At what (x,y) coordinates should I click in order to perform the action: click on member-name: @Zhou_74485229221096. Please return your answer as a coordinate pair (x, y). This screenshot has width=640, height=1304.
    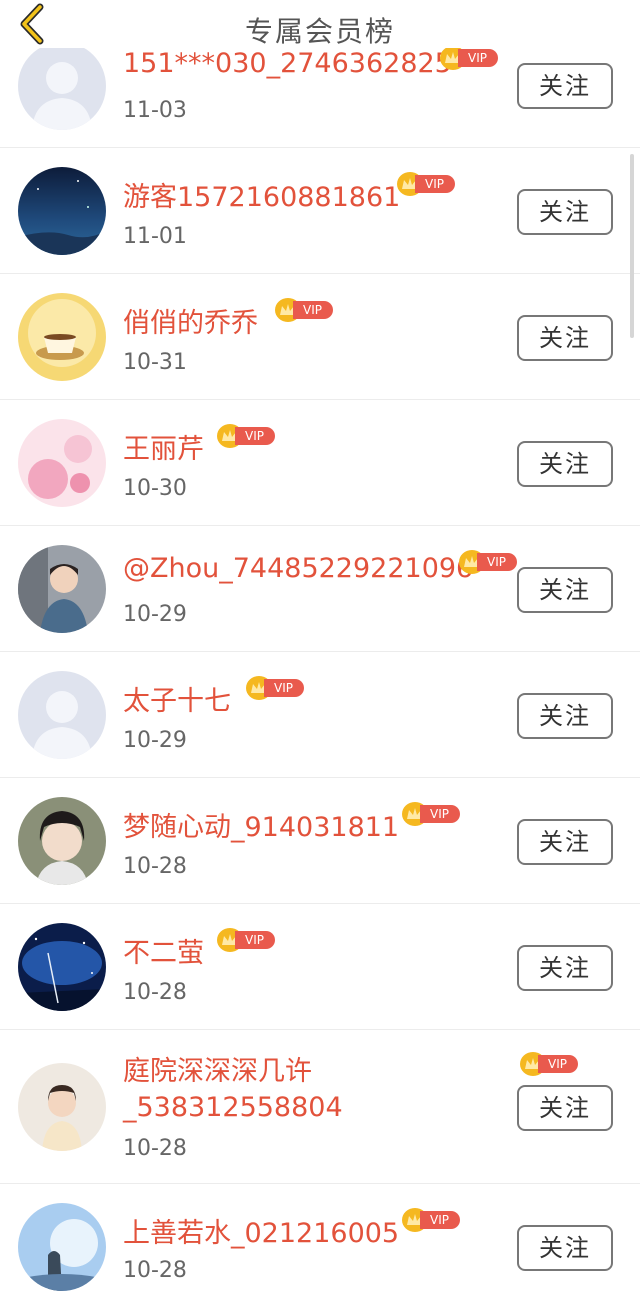
    Looking at the image, I should click on (298, 568).